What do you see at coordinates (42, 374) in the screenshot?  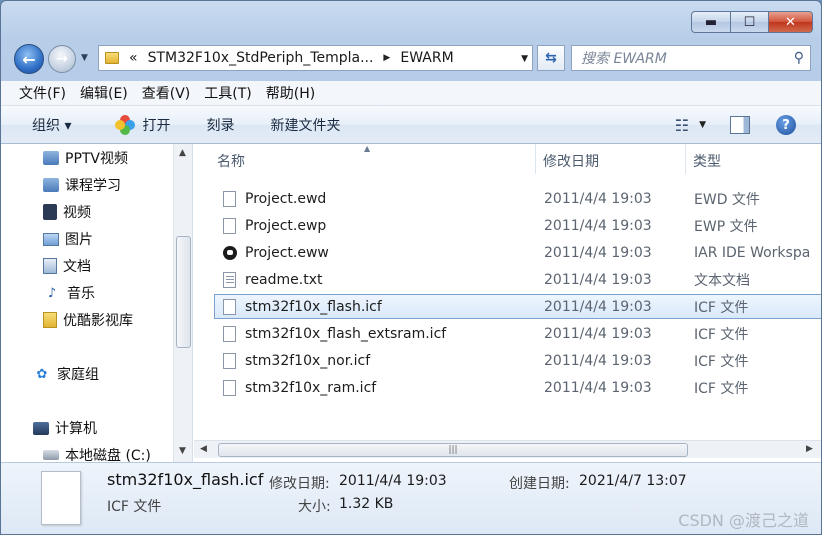 I see `homegroup-icon: ✿` at bounding box center [42, 374].